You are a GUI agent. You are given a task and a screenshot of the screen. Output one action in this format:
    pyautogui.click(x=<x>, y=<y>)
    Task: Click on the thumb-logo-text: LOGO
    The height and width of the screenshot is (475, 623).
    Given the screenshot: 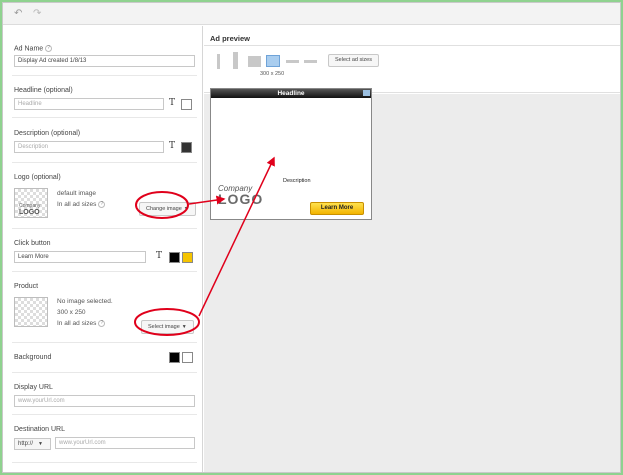 What is the action you would take?
    pyautogui.click(x=29, y=212)
    